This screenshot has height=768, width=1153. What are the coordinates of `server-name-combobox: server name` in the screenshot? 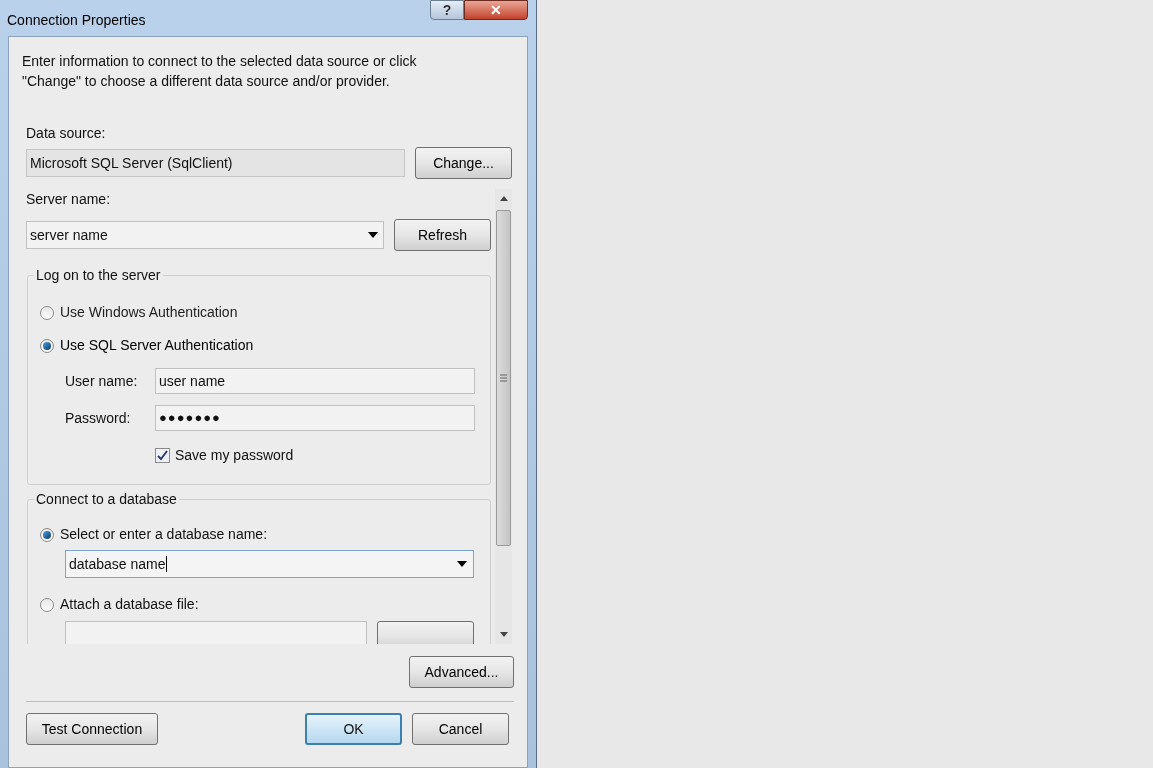 It's located at (205, 235).